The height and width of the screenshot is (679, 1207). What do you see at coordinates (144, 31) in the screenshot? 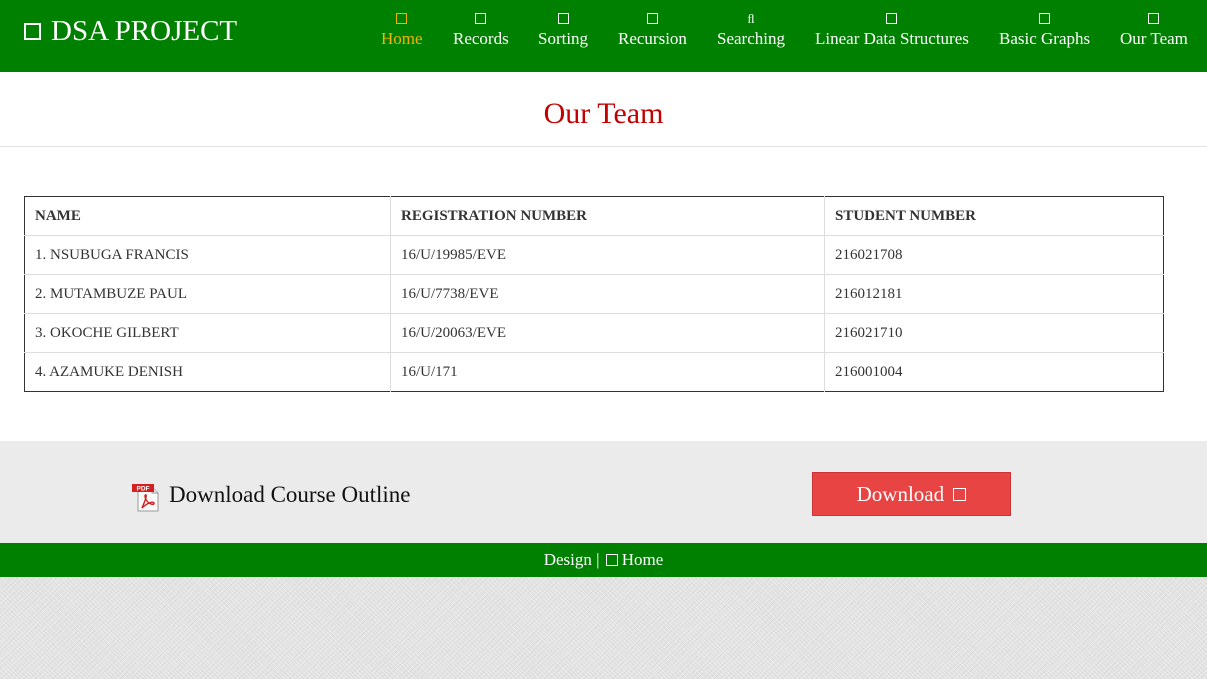
I see `brand-title: DSA PROJECT` at bounding box center [144, 31].